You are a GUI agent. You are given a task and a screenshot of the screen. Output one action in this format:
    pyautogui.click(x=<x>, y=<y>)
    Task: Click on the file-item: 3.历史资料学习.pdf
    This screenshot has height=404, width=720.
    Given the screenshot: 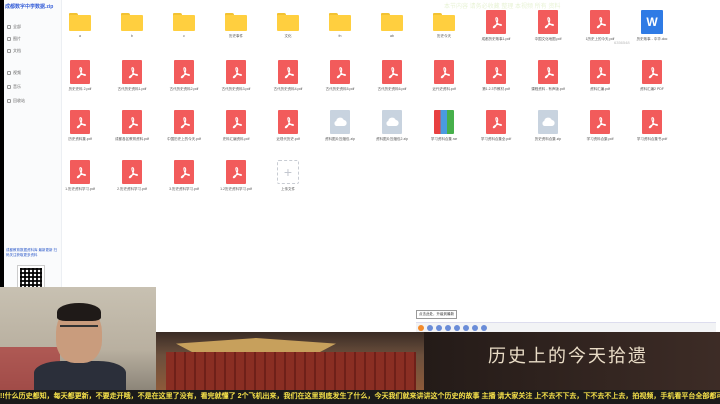 What is the action you would take?
    pyautogui.click(x=184, y=184)
    